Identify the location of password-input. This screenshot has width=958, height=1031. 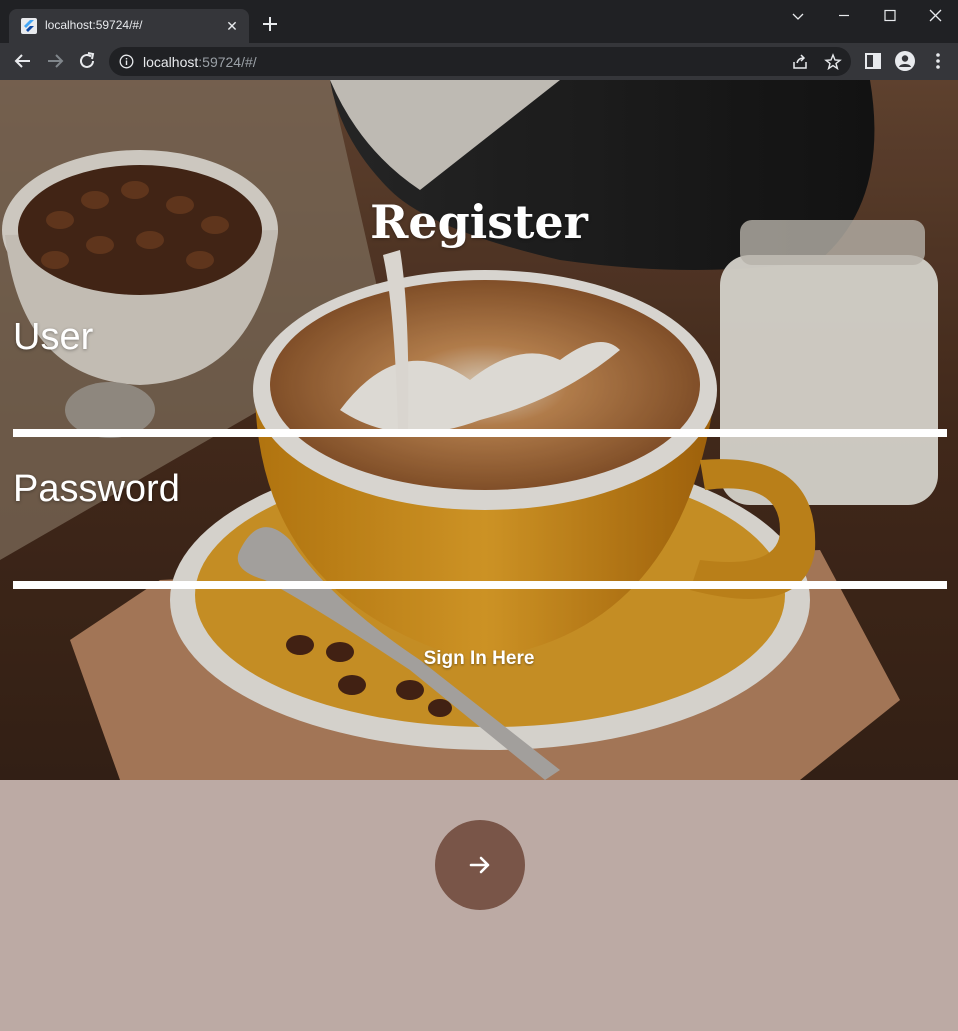
(480, 552).